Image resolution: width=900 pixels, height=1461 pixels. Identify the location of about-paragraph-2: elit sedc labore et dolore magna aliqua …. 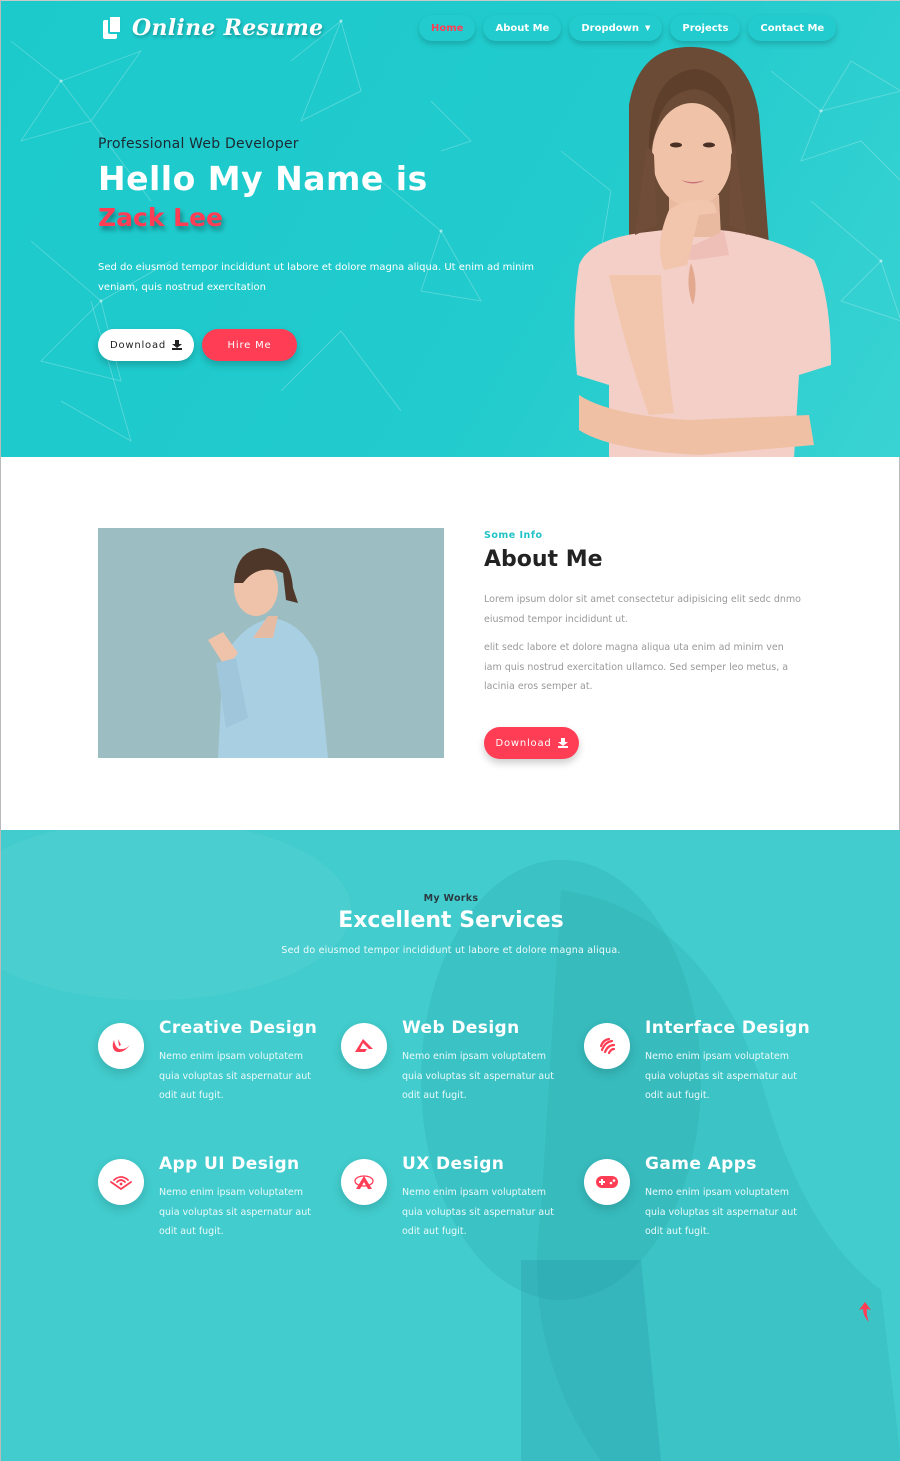
(636, 667).